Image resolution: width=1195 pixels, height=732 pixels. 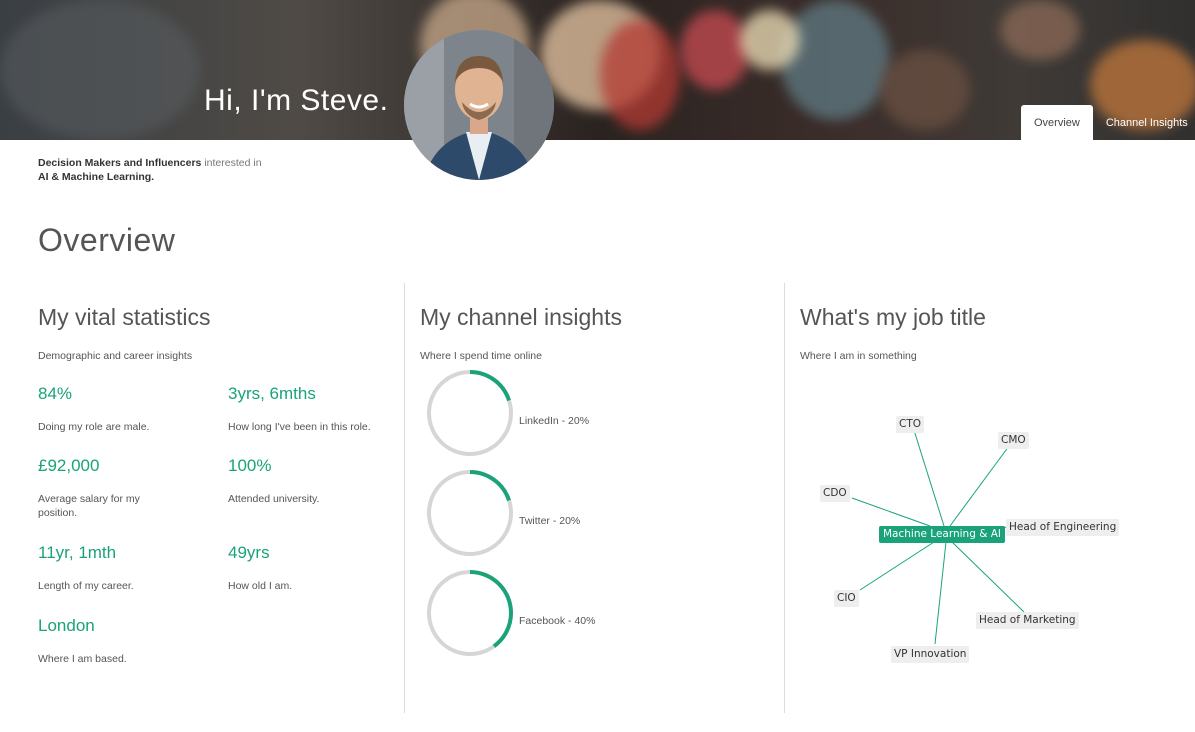 I want to click on channel-insights-title: My channel insights, so click(x=521, y=317).